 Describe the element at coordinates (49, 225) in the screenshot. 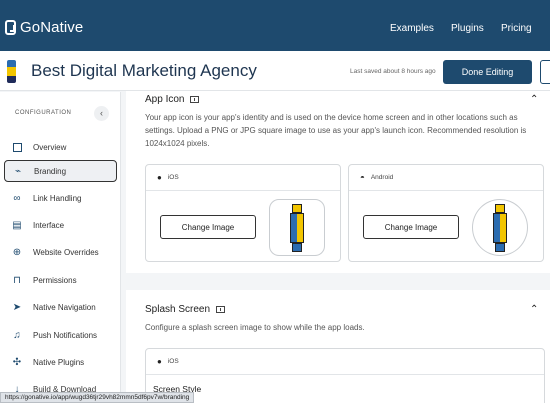

I see `sidebar-item-label: Interface` at that location.